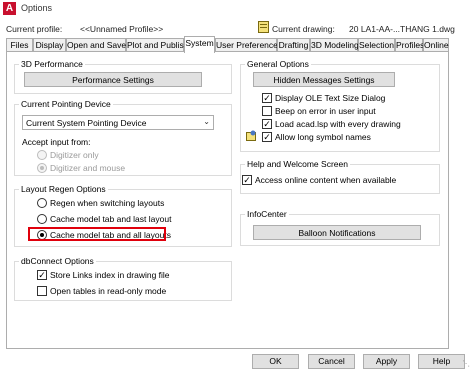 The height and width of the screenshot is (372, 474). What do you see at coordinates (66, 104) in the screenshot?
I see `group-title-pointing-device: Current Pointing Device` at bounding box center [66, 104].